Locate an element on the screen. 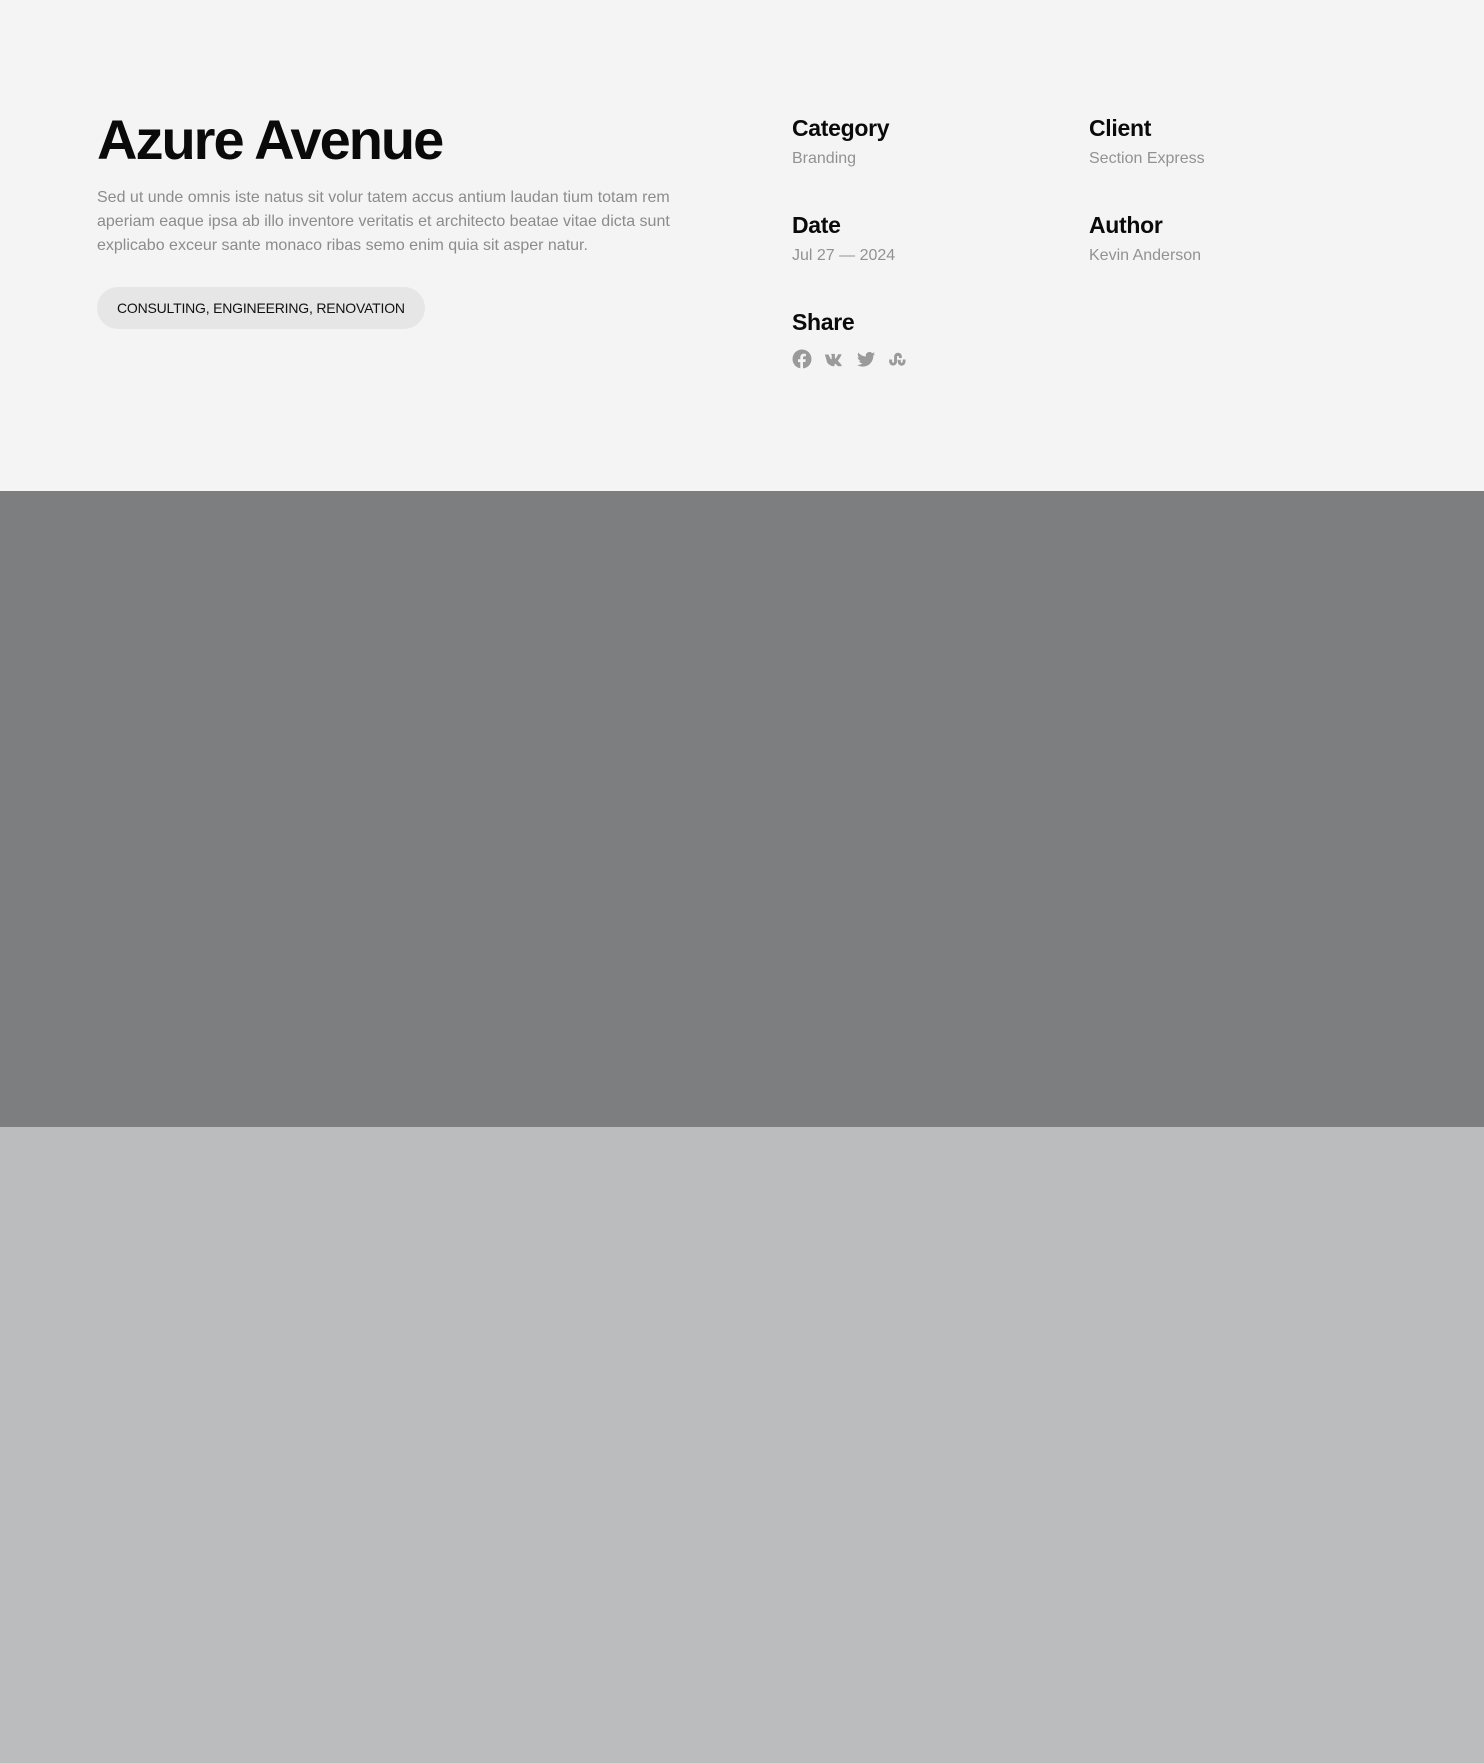  meta-client-value: Section Express is located at coordinates (1147, 158).